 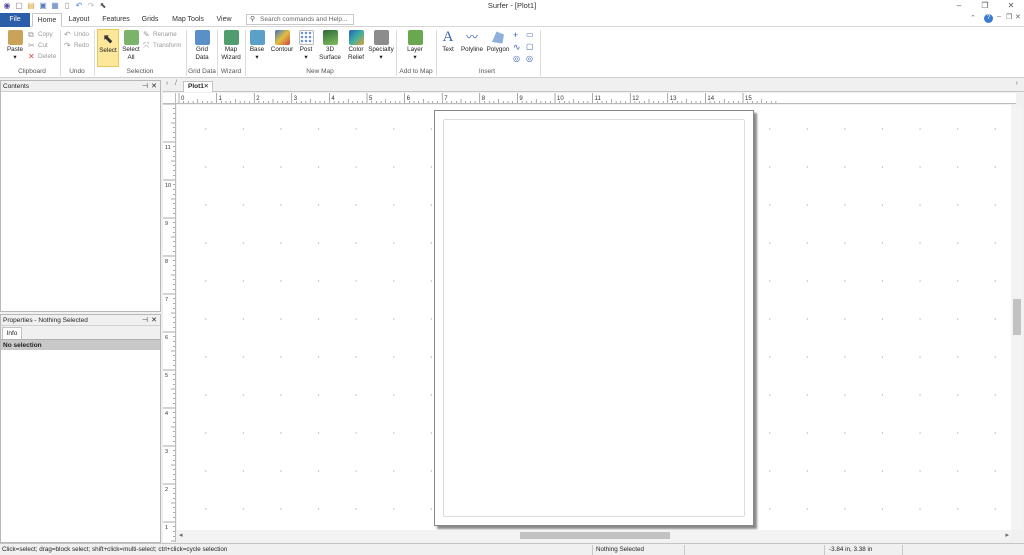 I want to click on horizontal-ruler-ticks: 0 1 2 3 4 5 6 7 8 9 10 11 12 13 14 15, so click(x=477, y=98).